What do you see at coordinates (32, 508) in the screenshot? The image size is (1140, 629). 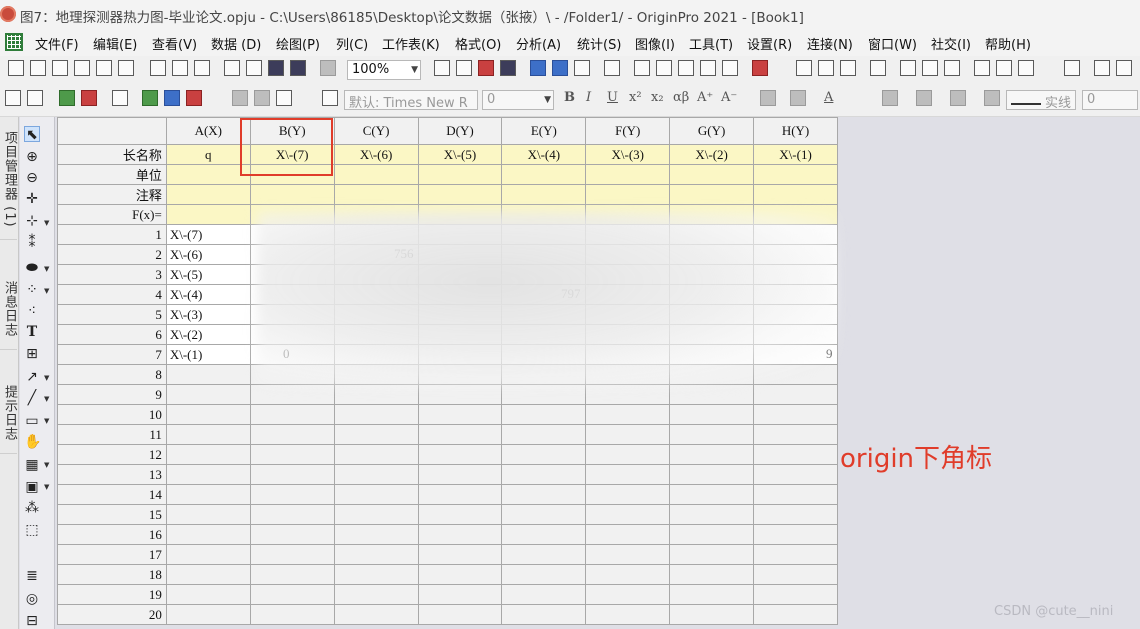 I see `insert-equation-icon: ⁂` at bounding box center [32, 508].